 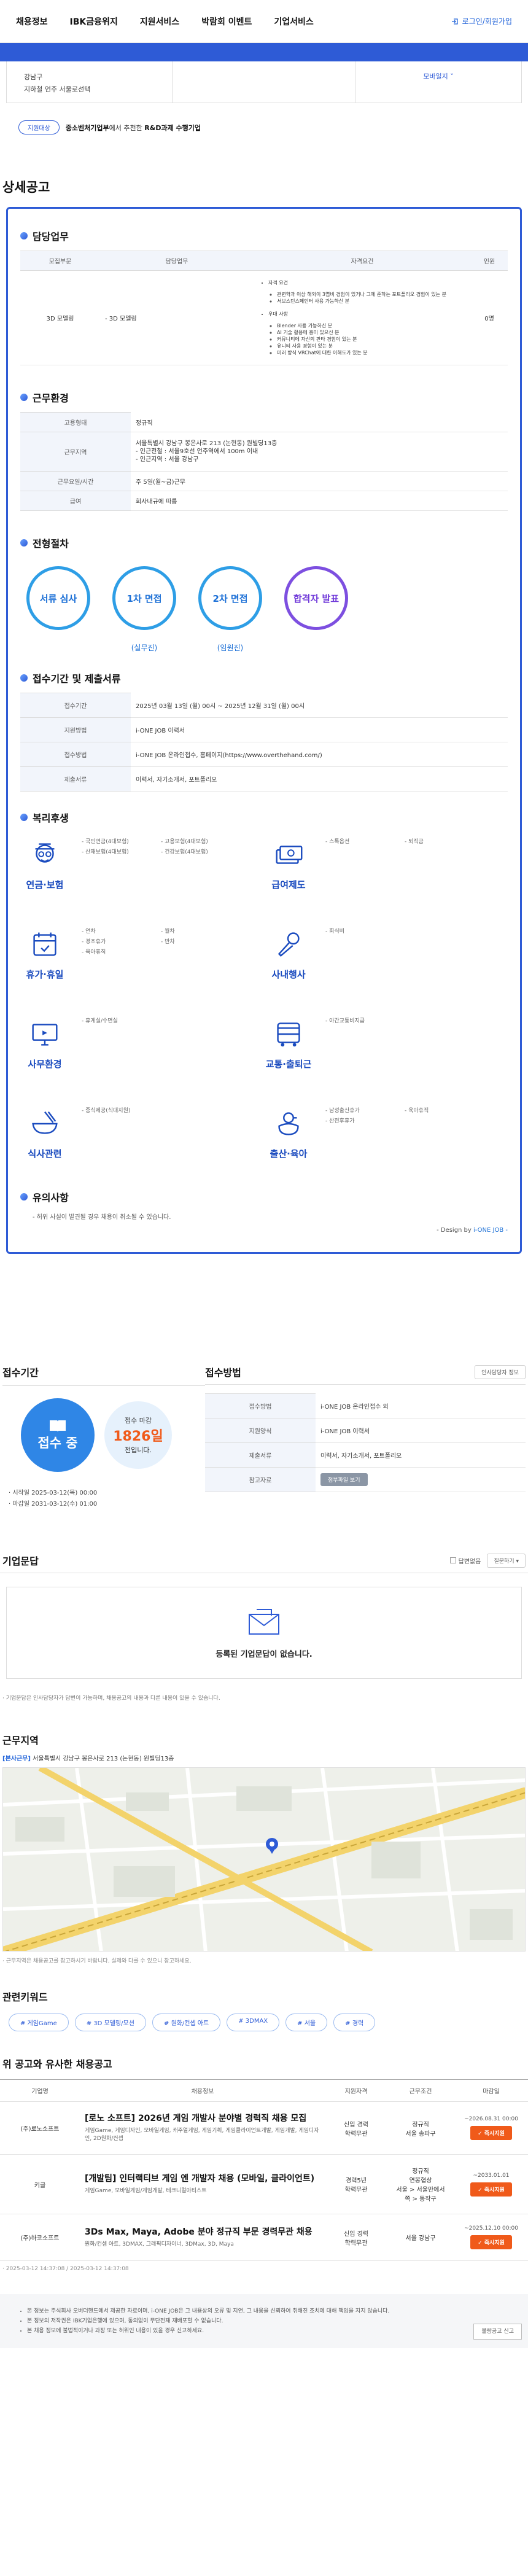 What do you see at coordinates (290, 855) in the screenshot?
I see `salary-icon` at bounding box center [290, 855].